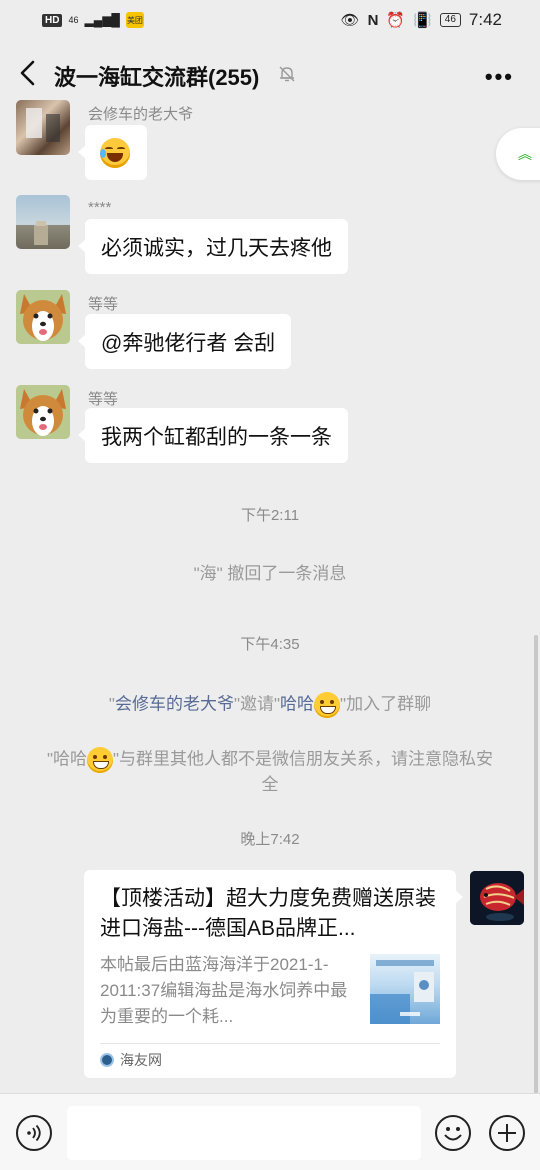  Describe the element at coordinates (134, 20) in the screenshot. I see `app-badge: 美团` at that location.